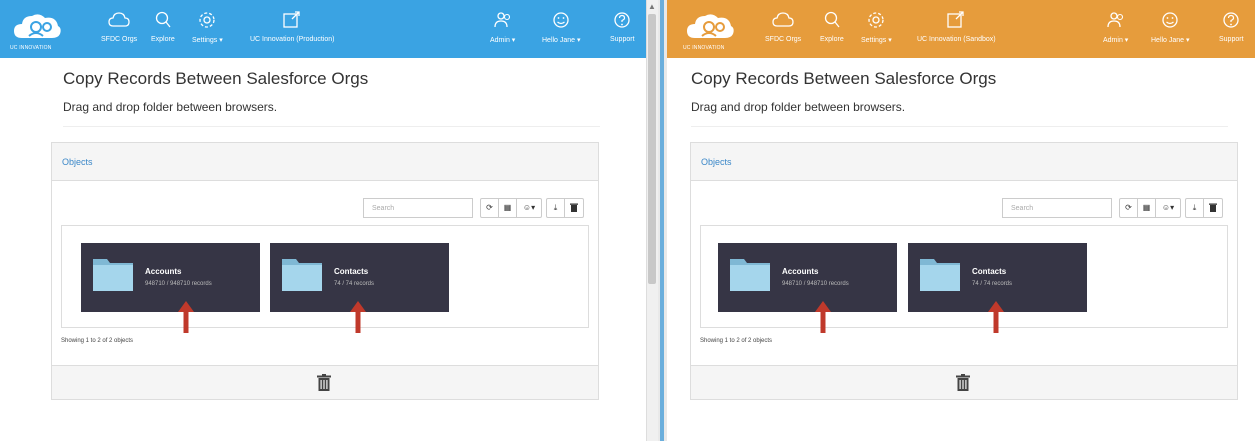  I want to click on cloud-icon, so click(783, 19).